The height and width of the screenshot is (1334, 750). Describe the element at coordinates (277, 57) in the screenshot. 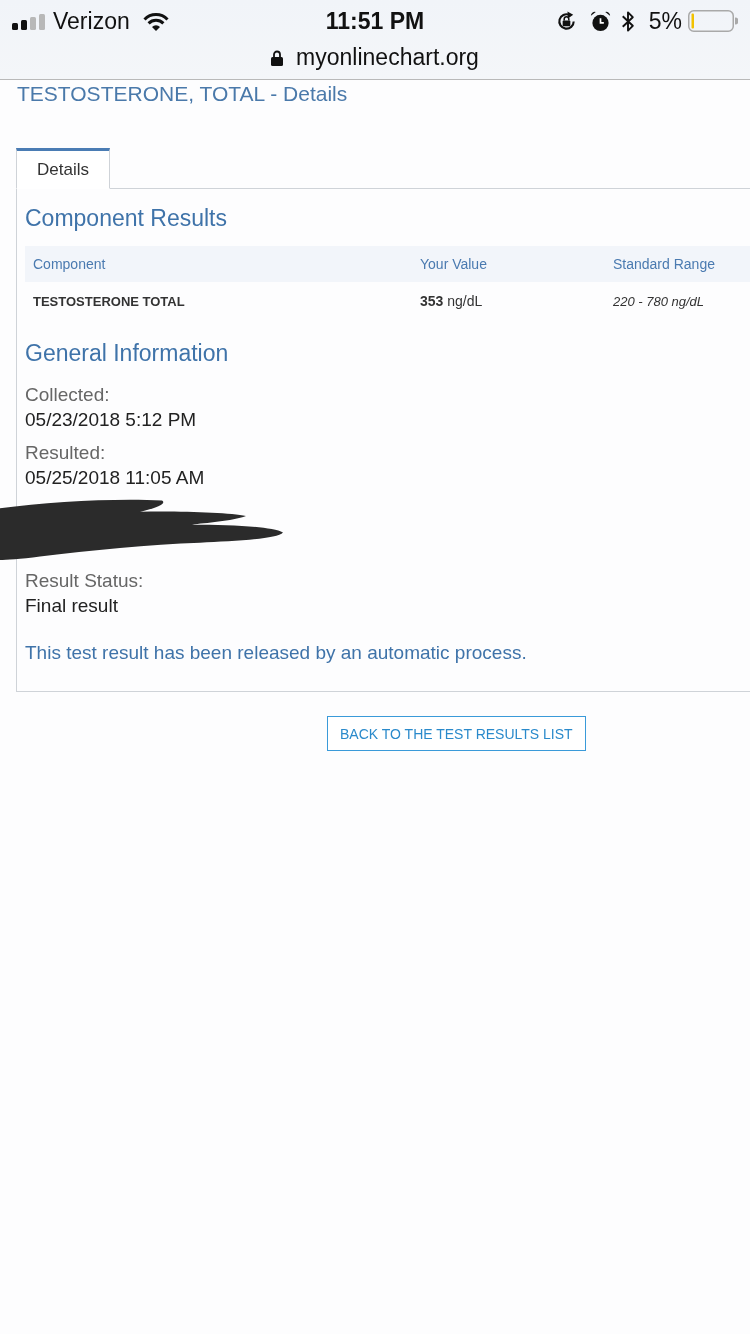

I see `lock-icon` at that location.